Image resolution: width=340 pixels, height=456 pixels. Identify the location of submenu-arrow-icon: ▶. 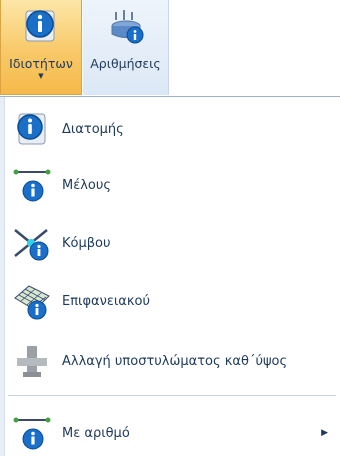
(324, 433).